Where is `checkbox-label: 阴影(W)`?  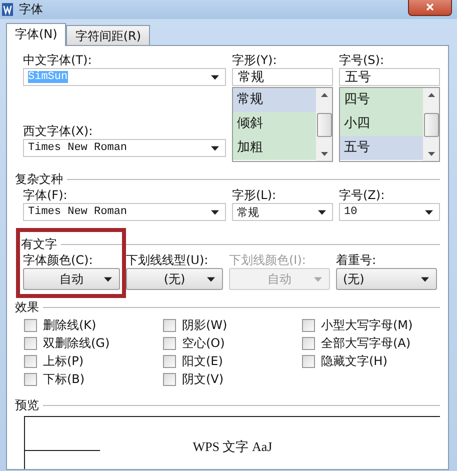 checkbox-label: 阴影(W) is located at coordinates (205, 325).